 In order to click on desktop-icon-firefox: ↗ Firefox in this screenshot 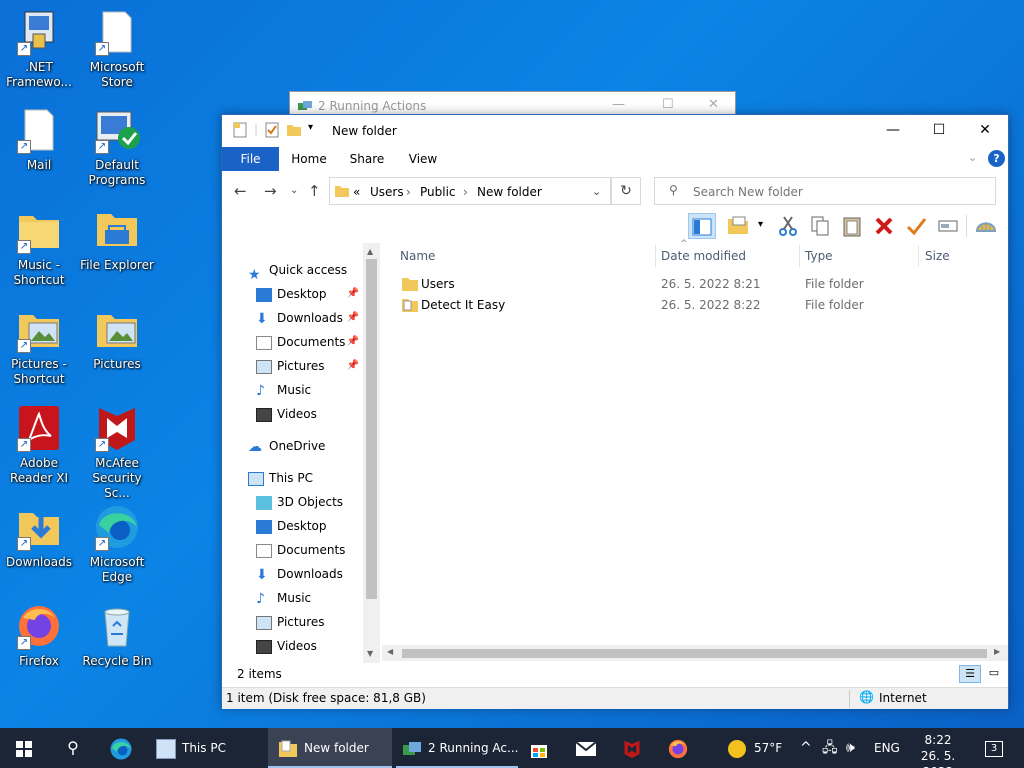, I will do `click(39, 635)`.